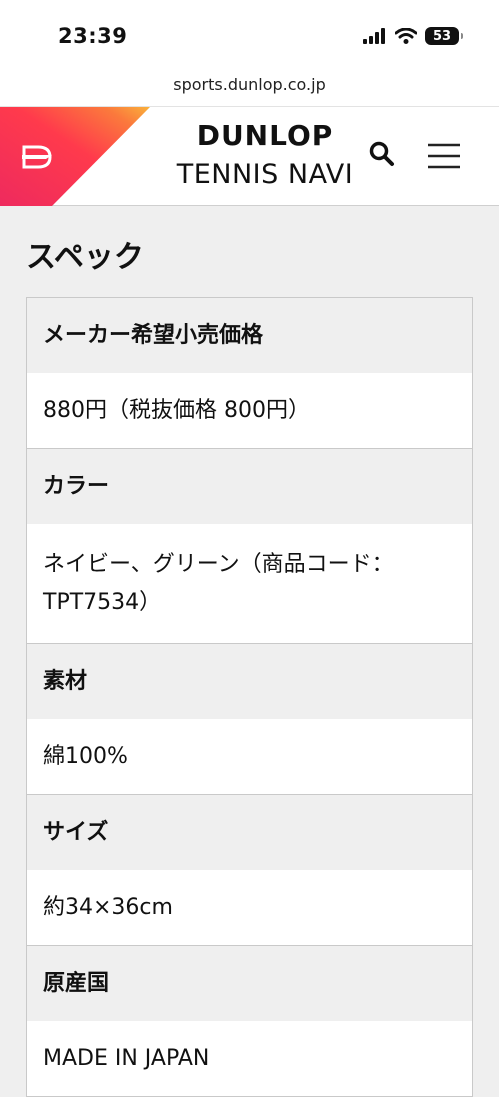 The width and height of the screenshot is (499, 1097). What do you see at coordinates (249, 156) in the screenshot?
I see `site-header: DUNLOP TENNIS NAVI` at bounding box center [249, 156].